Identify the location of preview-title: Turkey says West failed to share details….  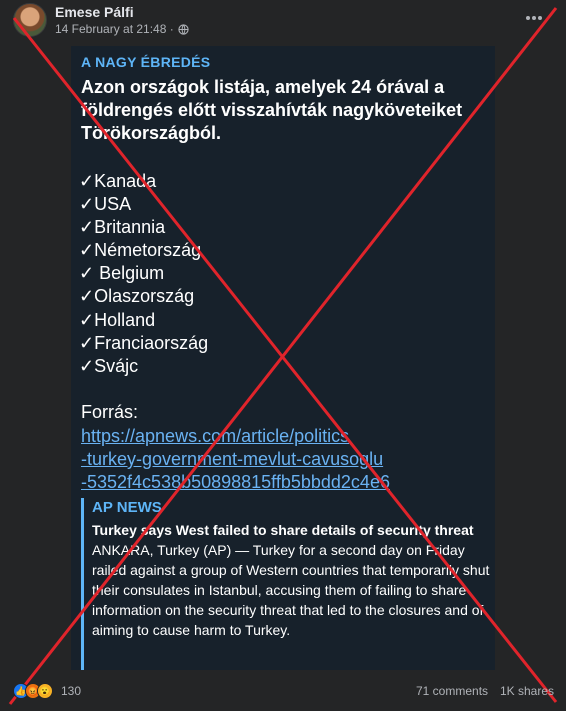
(283, 530).